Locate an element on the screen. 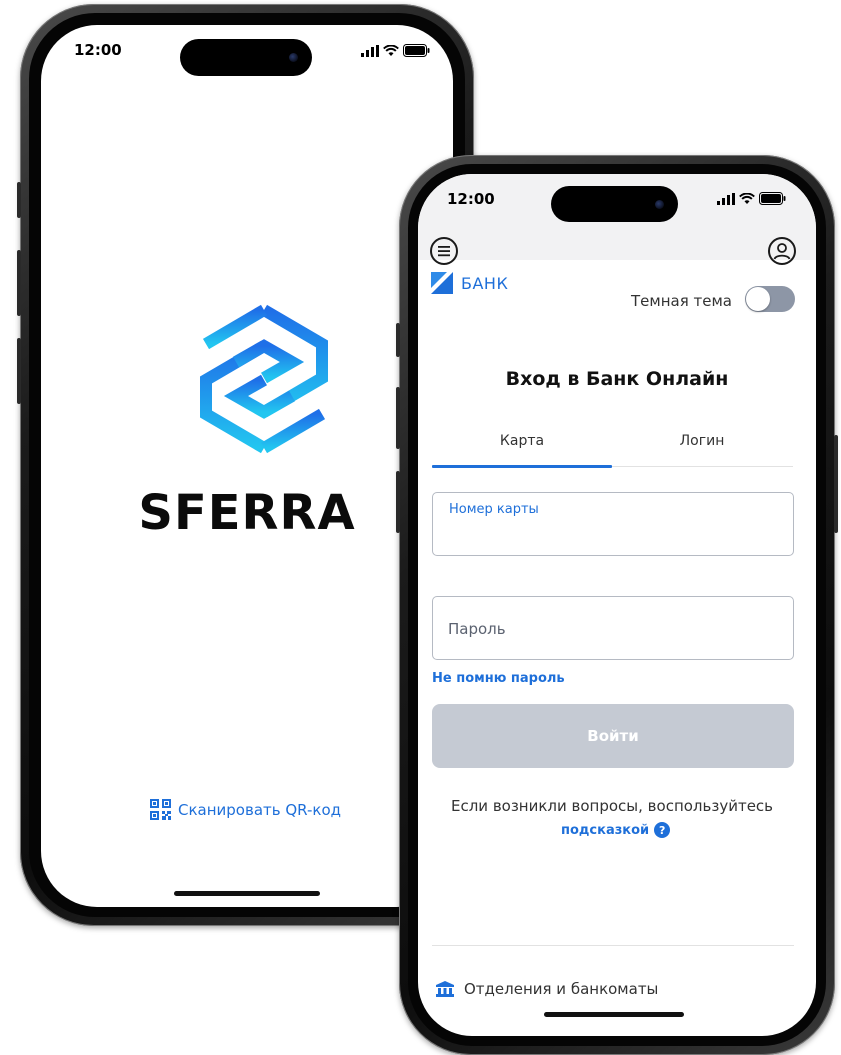  user-icon is located at coordinates (782, 251).